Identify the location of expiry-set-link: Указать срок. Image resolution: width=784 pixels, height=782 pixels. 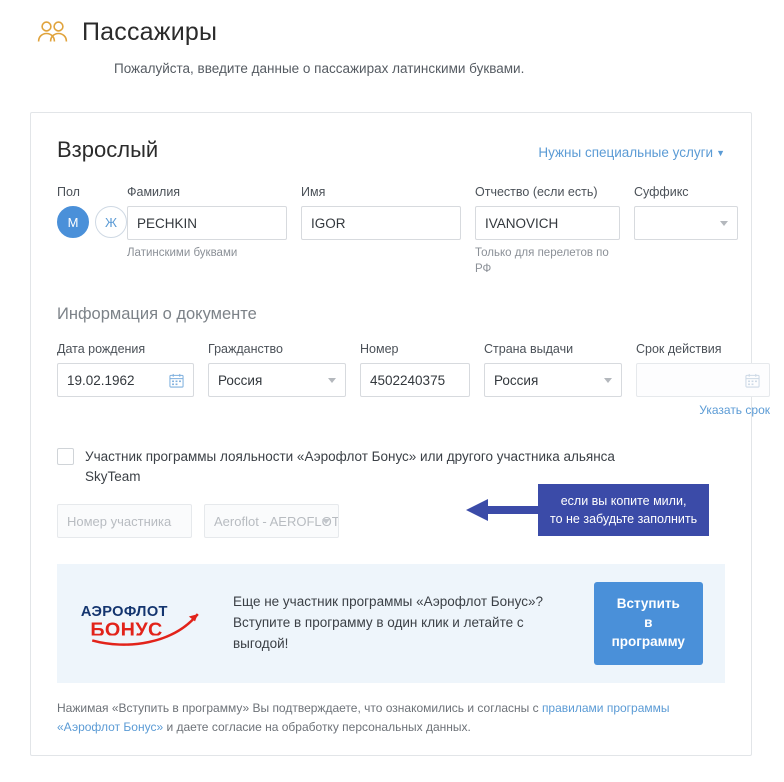
(703, 410).